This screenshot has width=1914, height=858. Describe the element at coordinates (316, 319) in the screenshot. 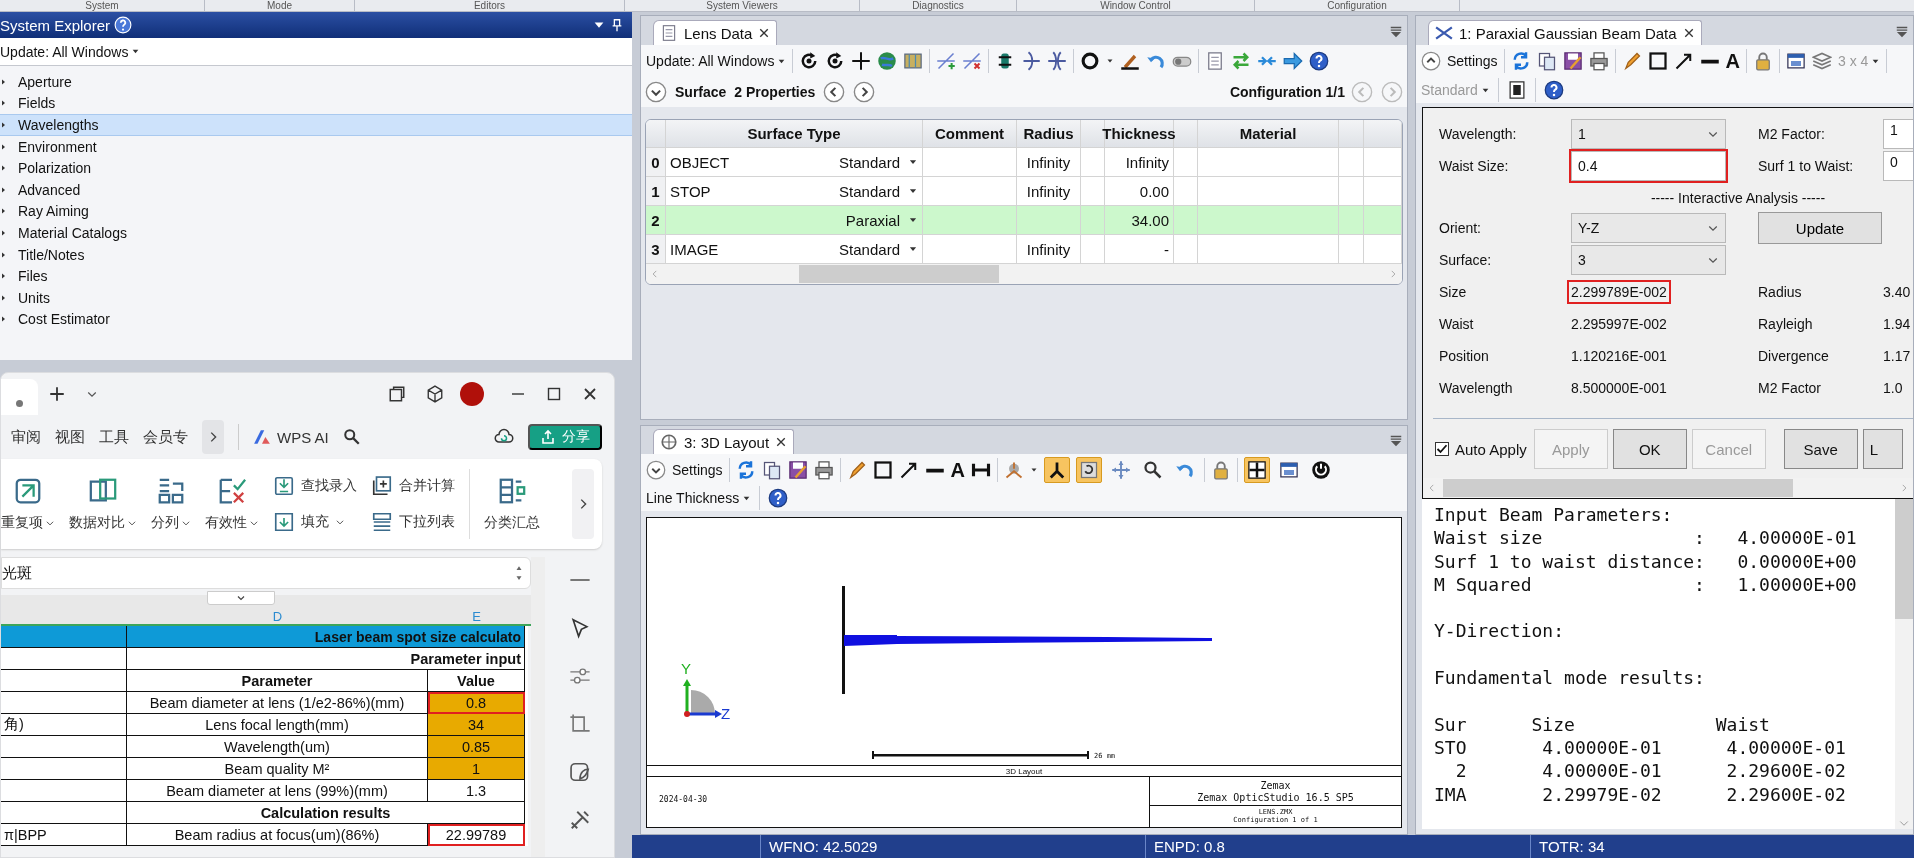

I see `tree-item: Cost Estimator` at that location.